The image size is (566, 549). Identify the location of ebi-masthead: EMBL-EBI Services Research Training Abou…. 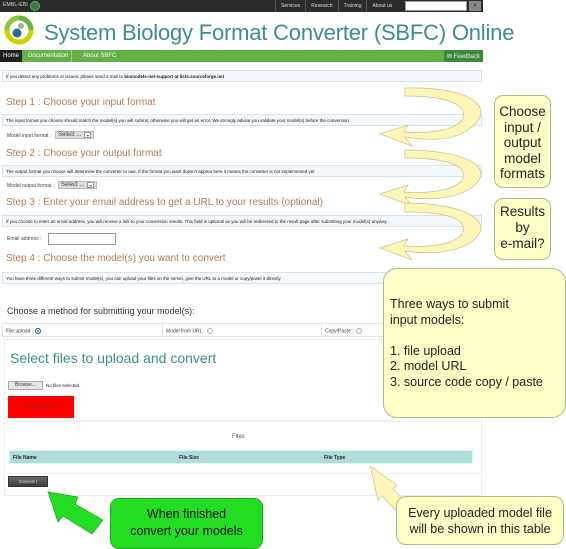
(241, 6).